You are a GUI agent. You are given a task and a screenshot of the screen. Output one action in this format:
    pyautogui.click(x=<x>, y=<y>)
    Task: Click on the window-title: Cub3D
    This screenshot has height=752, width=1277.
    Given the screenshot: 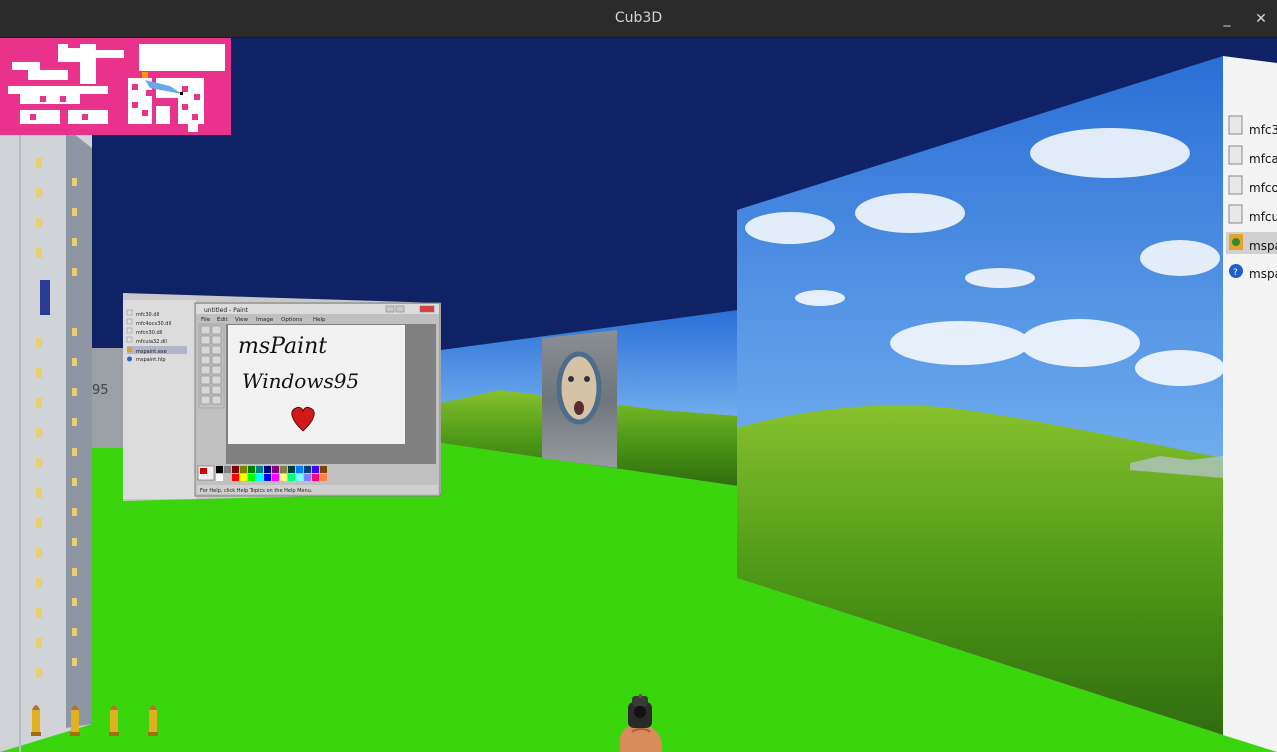 What is the action you would take?
    pyautogui.click(x=638, y=18)
    